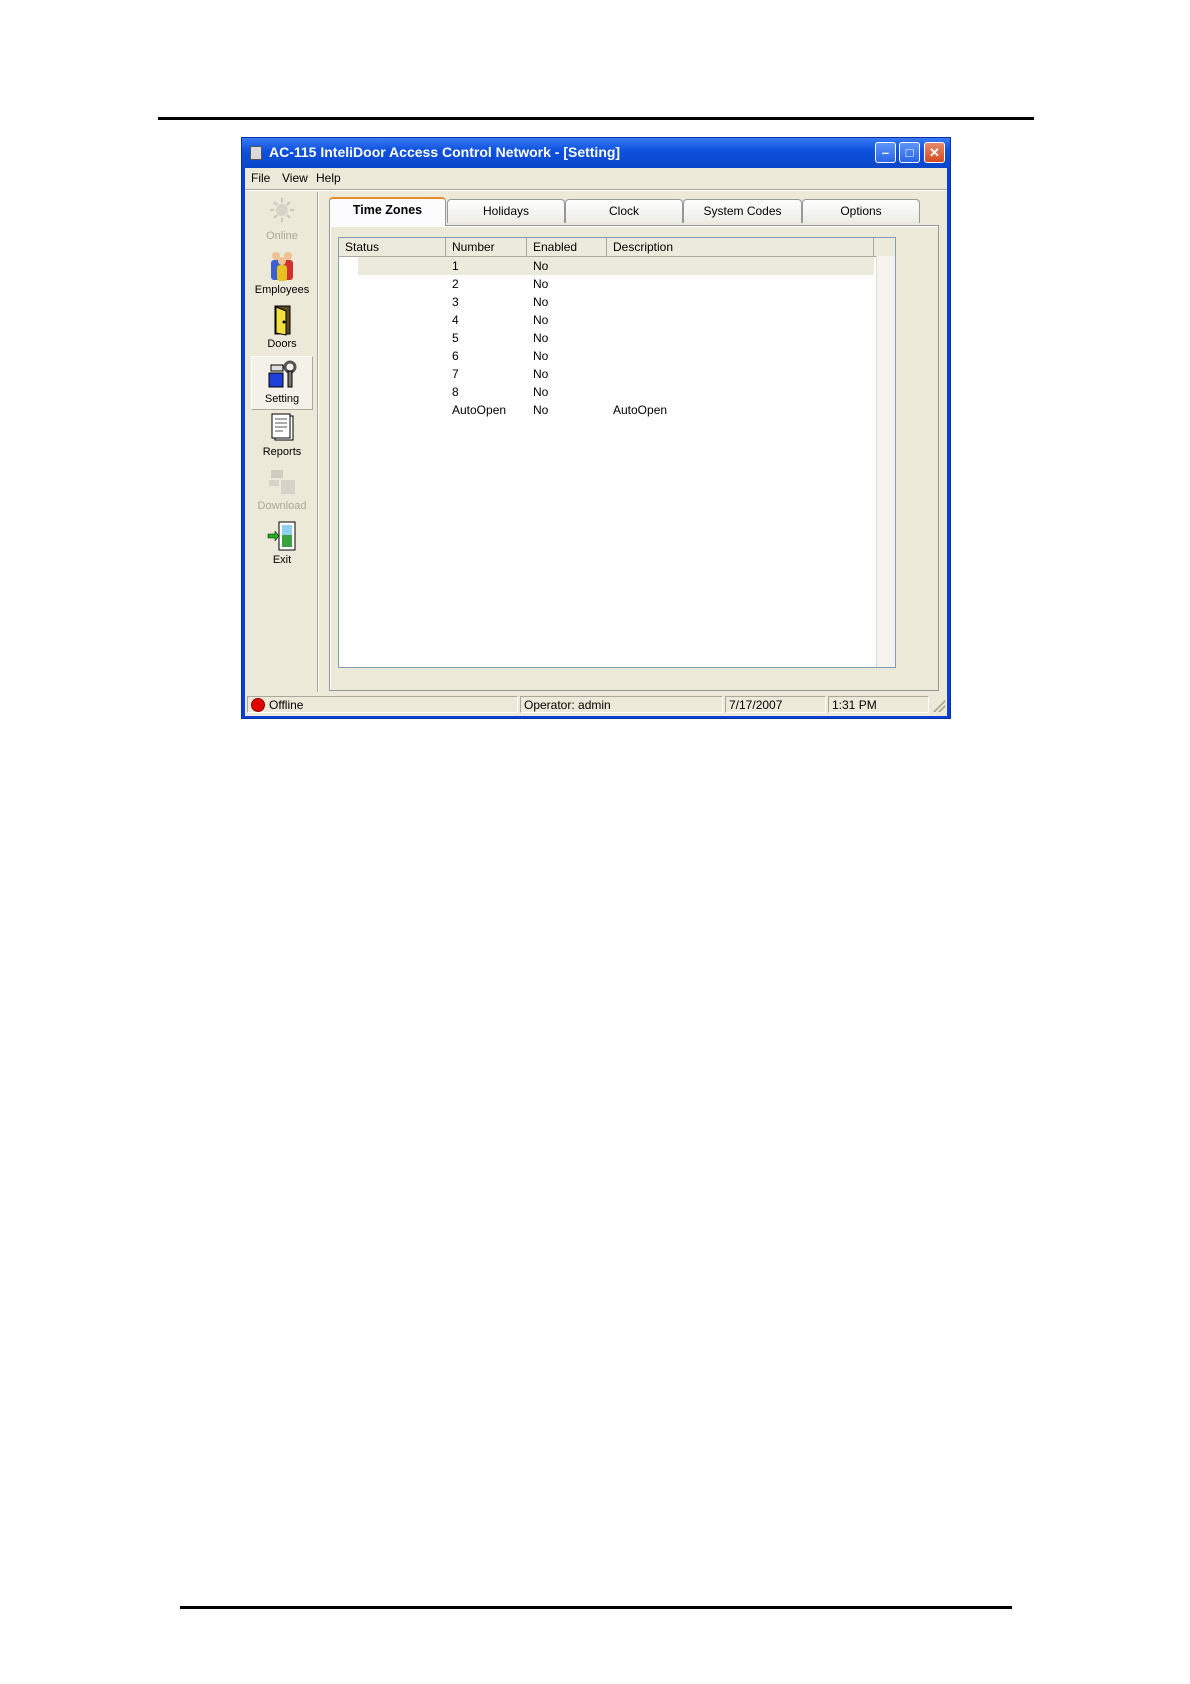  I want to click on status-time: 1:31 PM, so click(878, 704).